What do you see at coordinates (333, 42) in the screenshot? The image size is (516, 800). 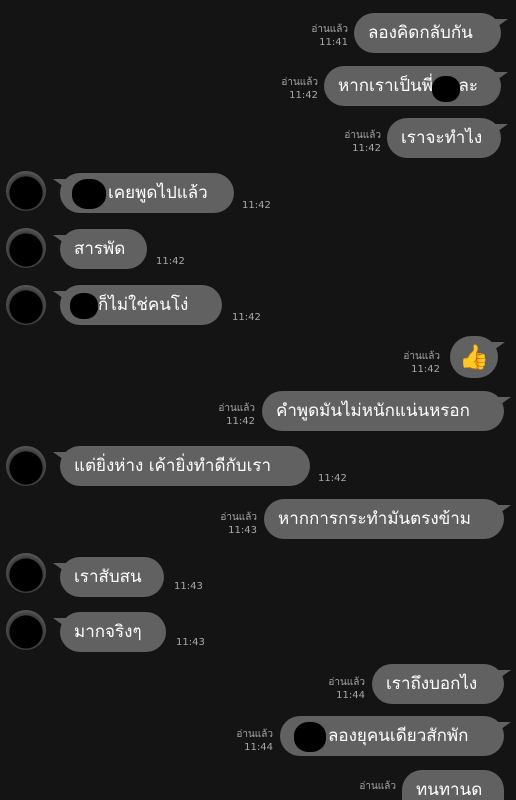 I see `message-time: 11:41` at bounding box center [333, 42].